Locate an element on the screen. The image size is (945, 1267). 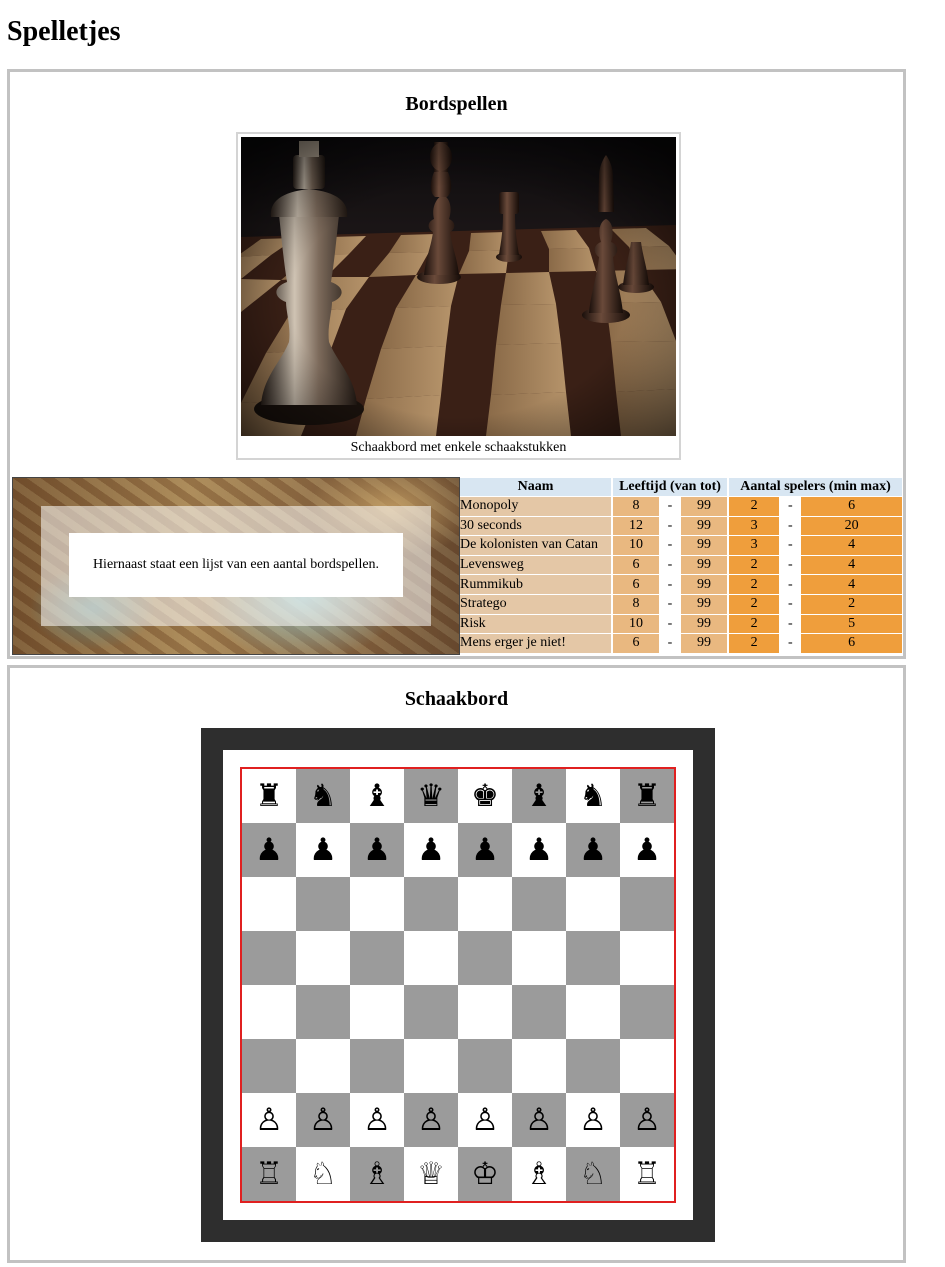
game-name: Risk is located at coordinates (535, 623).